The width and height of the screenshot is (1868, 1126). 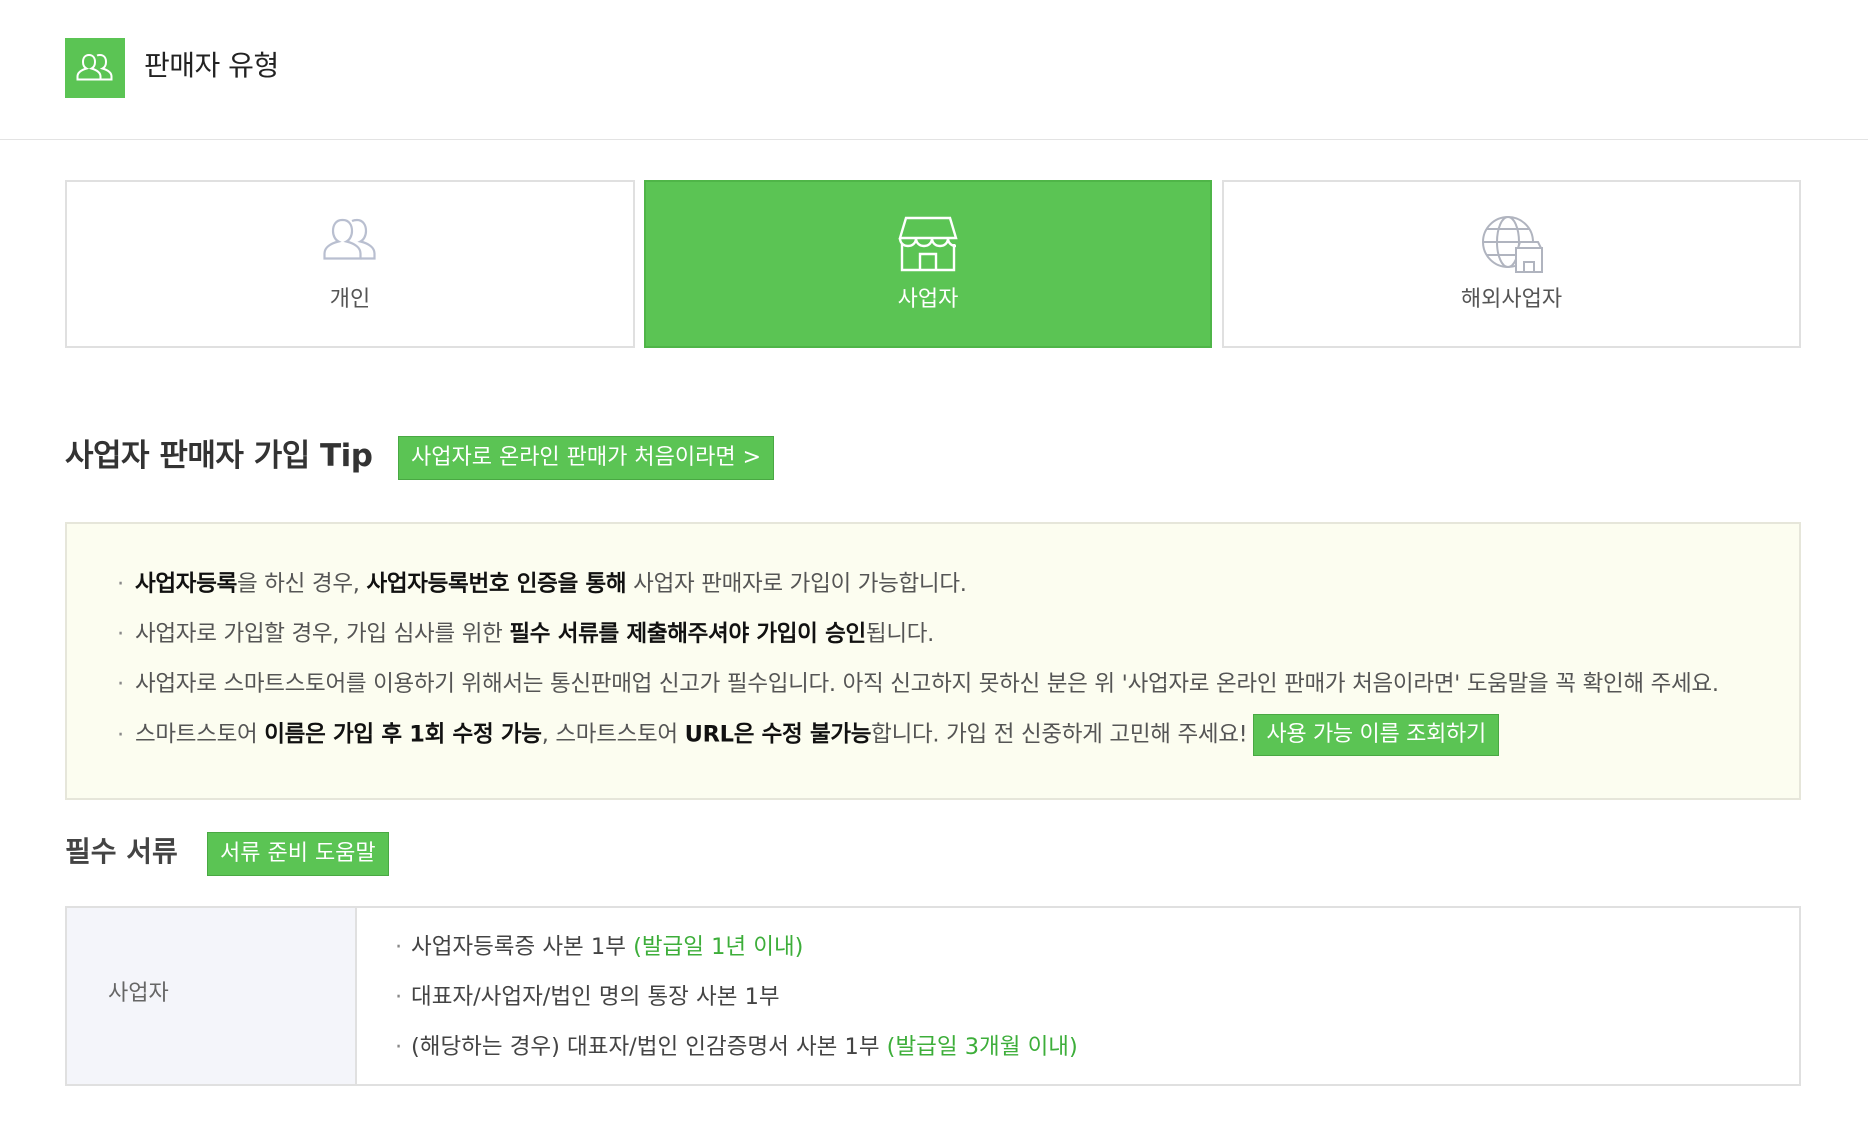 What do you see at coordinates (212, 996) in the screenshot?
I see `table-row-header: 사업자` at bounding box center [212, 996].